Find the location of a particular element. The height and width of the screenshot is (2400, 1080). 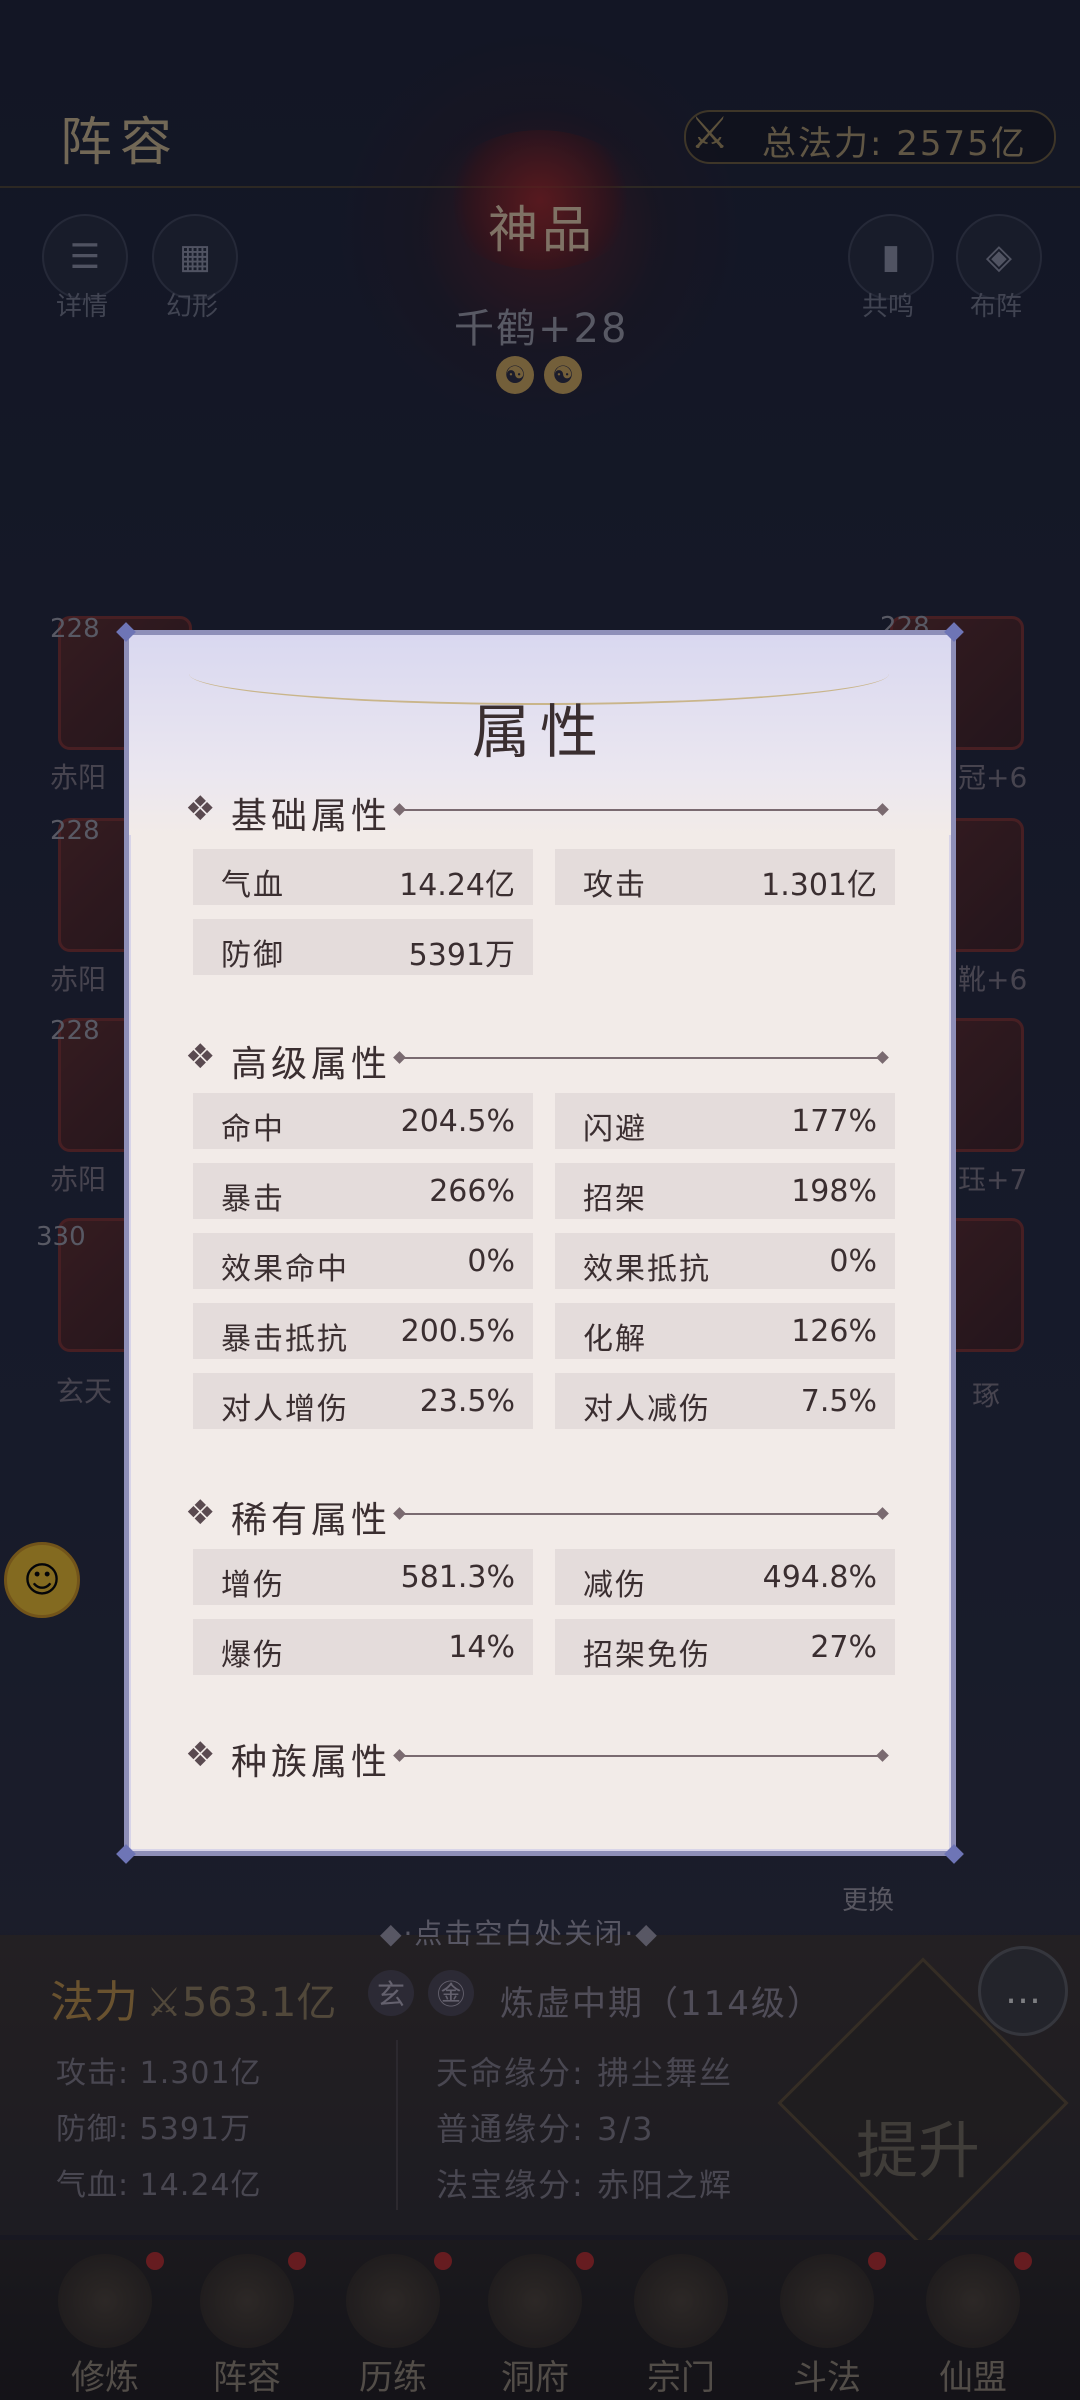

stat-cell: 爆伤 14% is located at coordinates (363, 1647).